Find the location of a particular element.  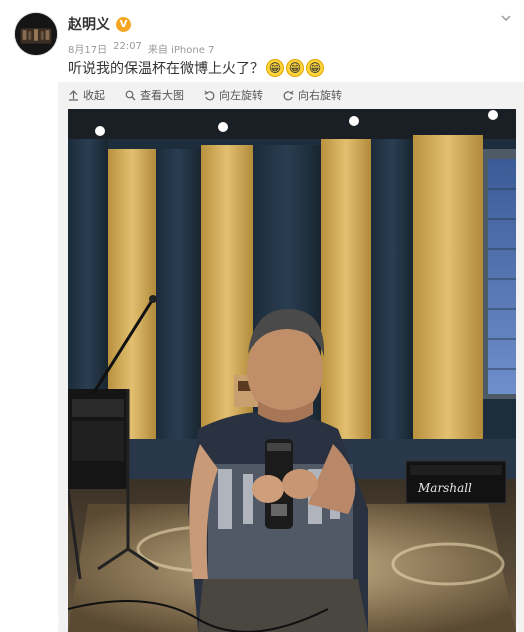

magnifier-icon is located at coordinates (130, 95).